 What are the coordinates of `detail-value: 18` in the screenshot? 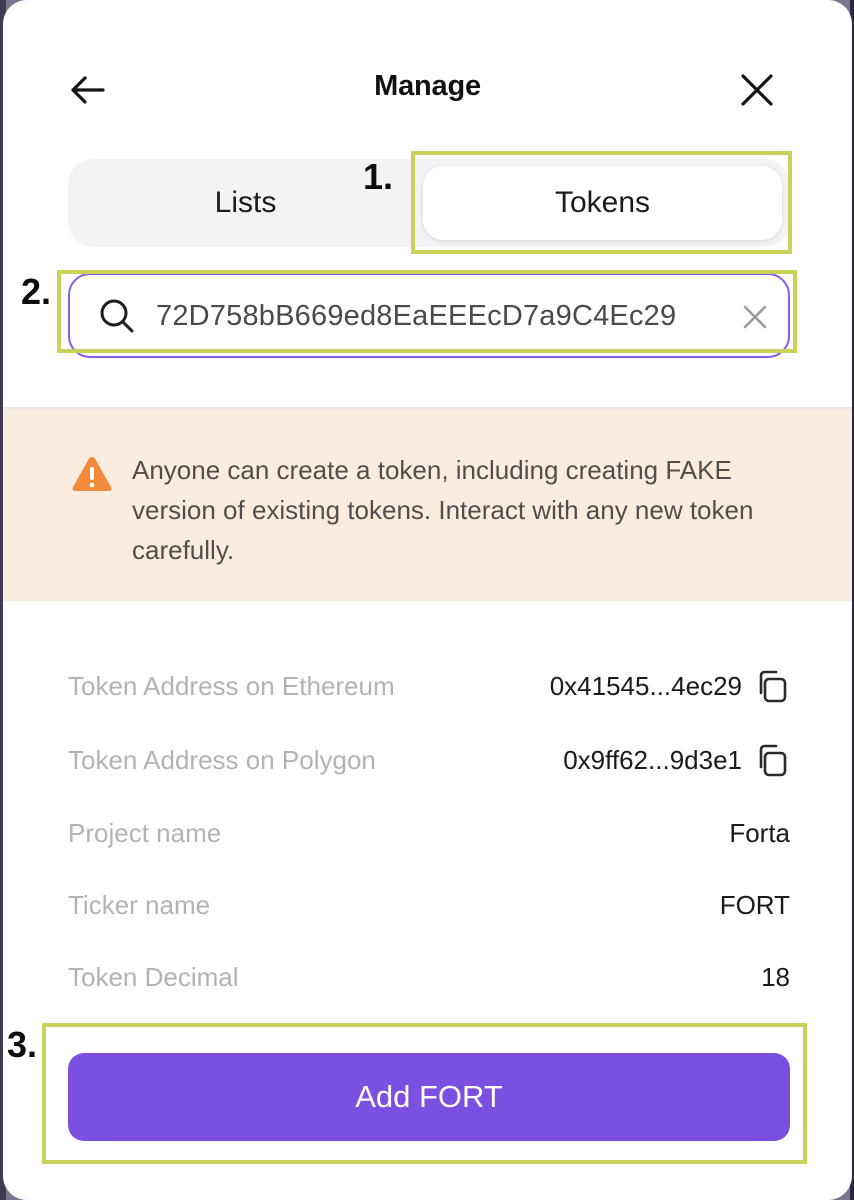 It's located at (775, 977).